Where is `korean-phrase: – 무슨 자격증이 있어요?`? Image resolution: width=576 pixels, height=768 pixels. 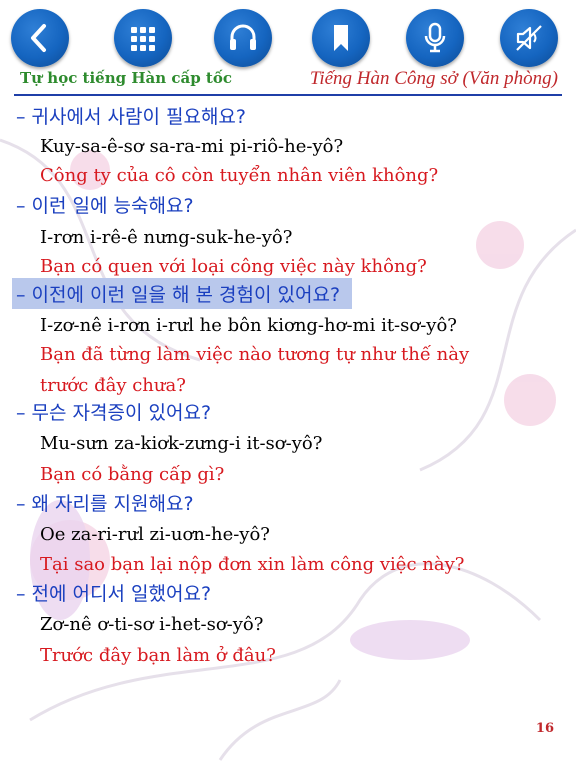 korean-phrase: – 무슨 자격증이 있어요? is located at coordinates (114, 413).